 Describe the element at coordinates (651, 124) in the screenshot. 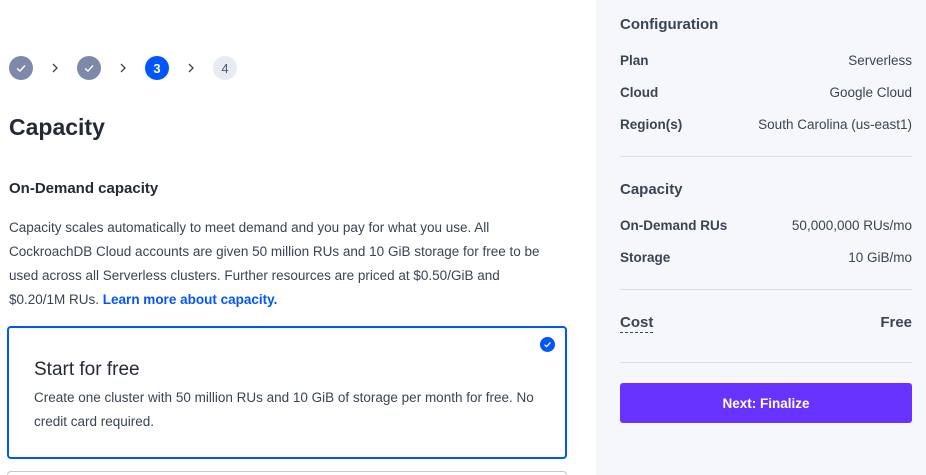

I see `row-label: Region(s)` at that location.